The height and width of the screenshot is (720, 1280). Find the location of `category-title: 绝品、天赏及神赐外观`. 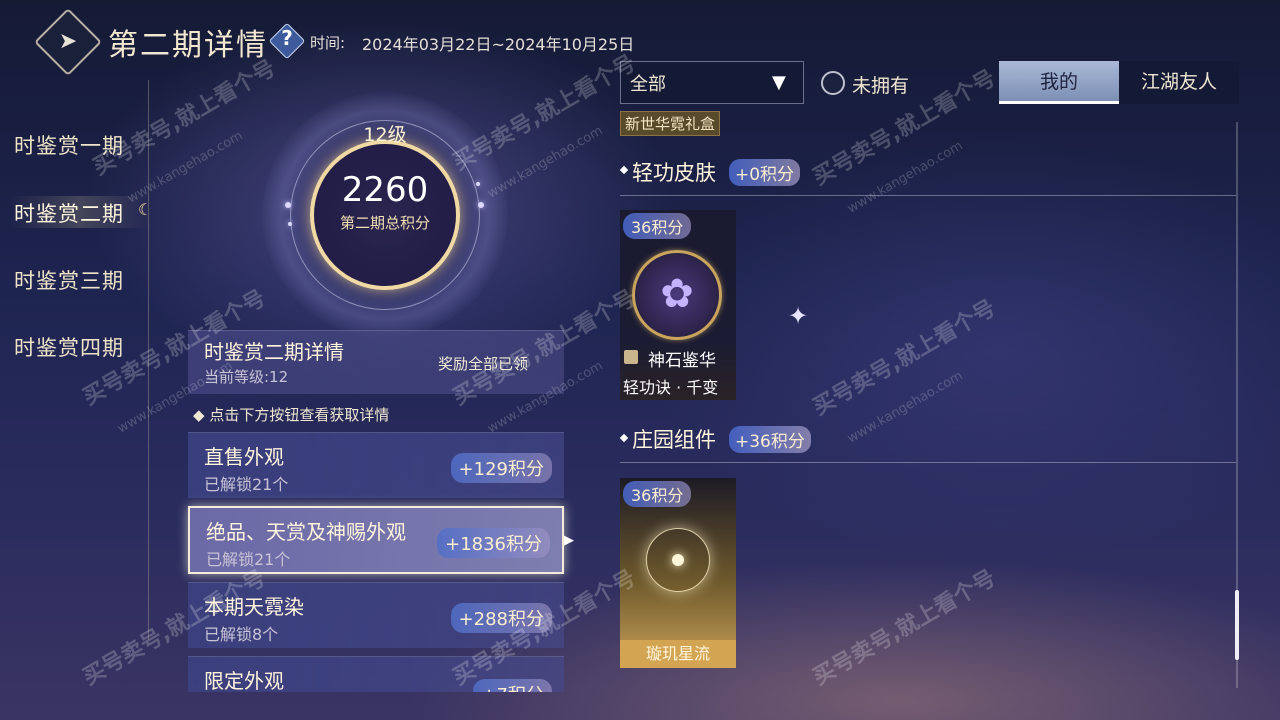

category-title: 绝品、天赏及神赐外观 is located at coordinates (306, 532).